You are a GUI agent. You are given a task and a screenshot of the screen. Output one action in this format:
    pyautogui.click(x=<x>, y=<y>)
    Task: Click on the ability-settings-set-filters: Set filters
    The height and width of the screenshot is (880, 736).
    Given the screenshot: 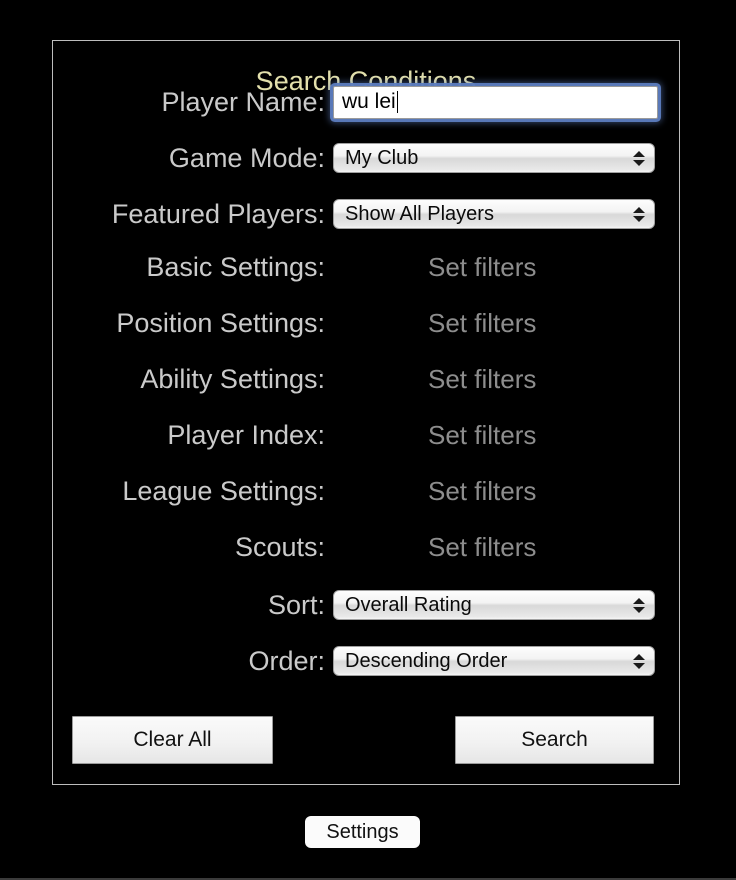 What is the action you would take?
    pyautogui.click(x=482, y=379)
    